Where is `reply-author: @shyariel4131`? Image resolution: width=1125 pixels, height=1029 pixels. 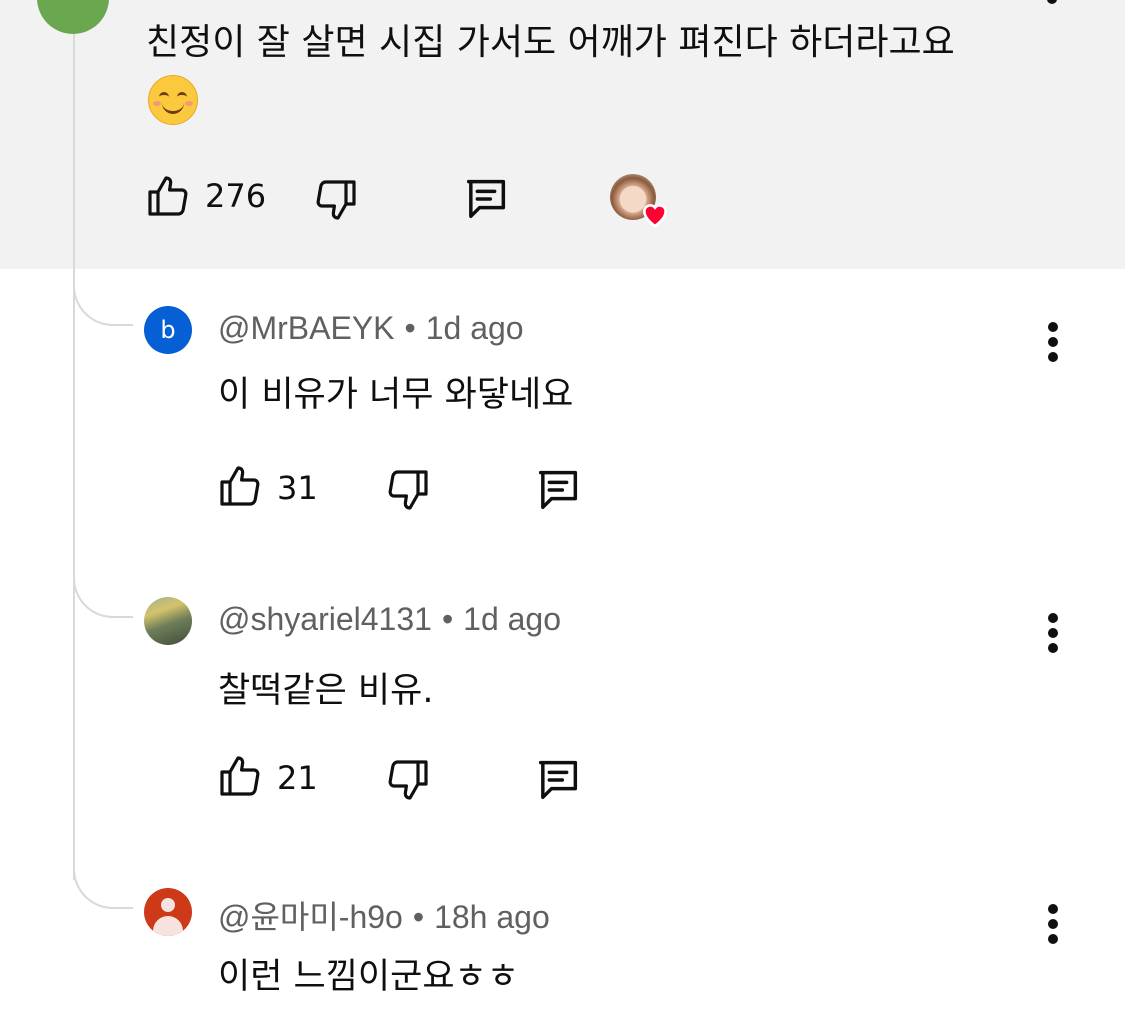
reply-author: @shyariel4131 is located at coordinates (325, 619).